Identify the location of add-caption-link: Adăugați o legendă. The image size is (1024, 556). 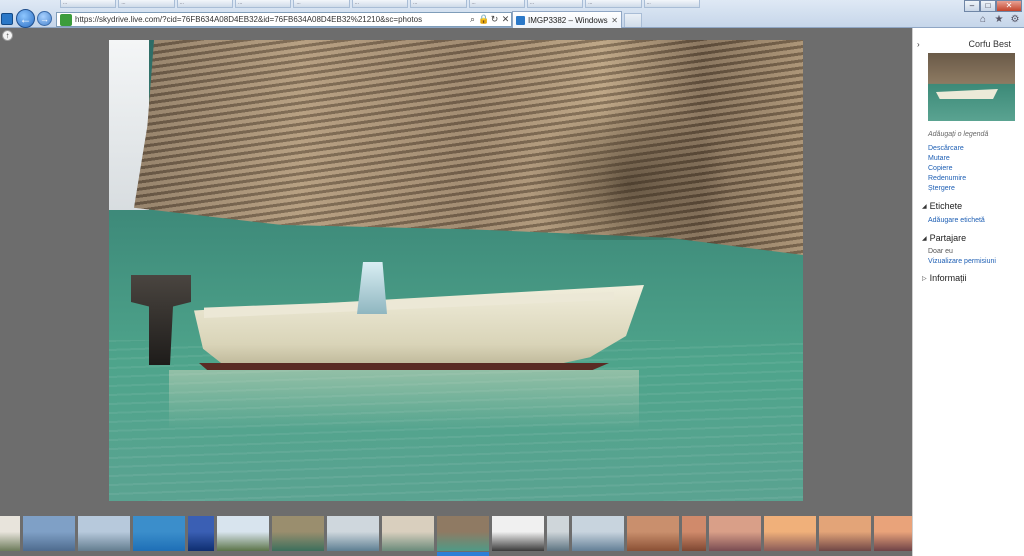
(958, 134).